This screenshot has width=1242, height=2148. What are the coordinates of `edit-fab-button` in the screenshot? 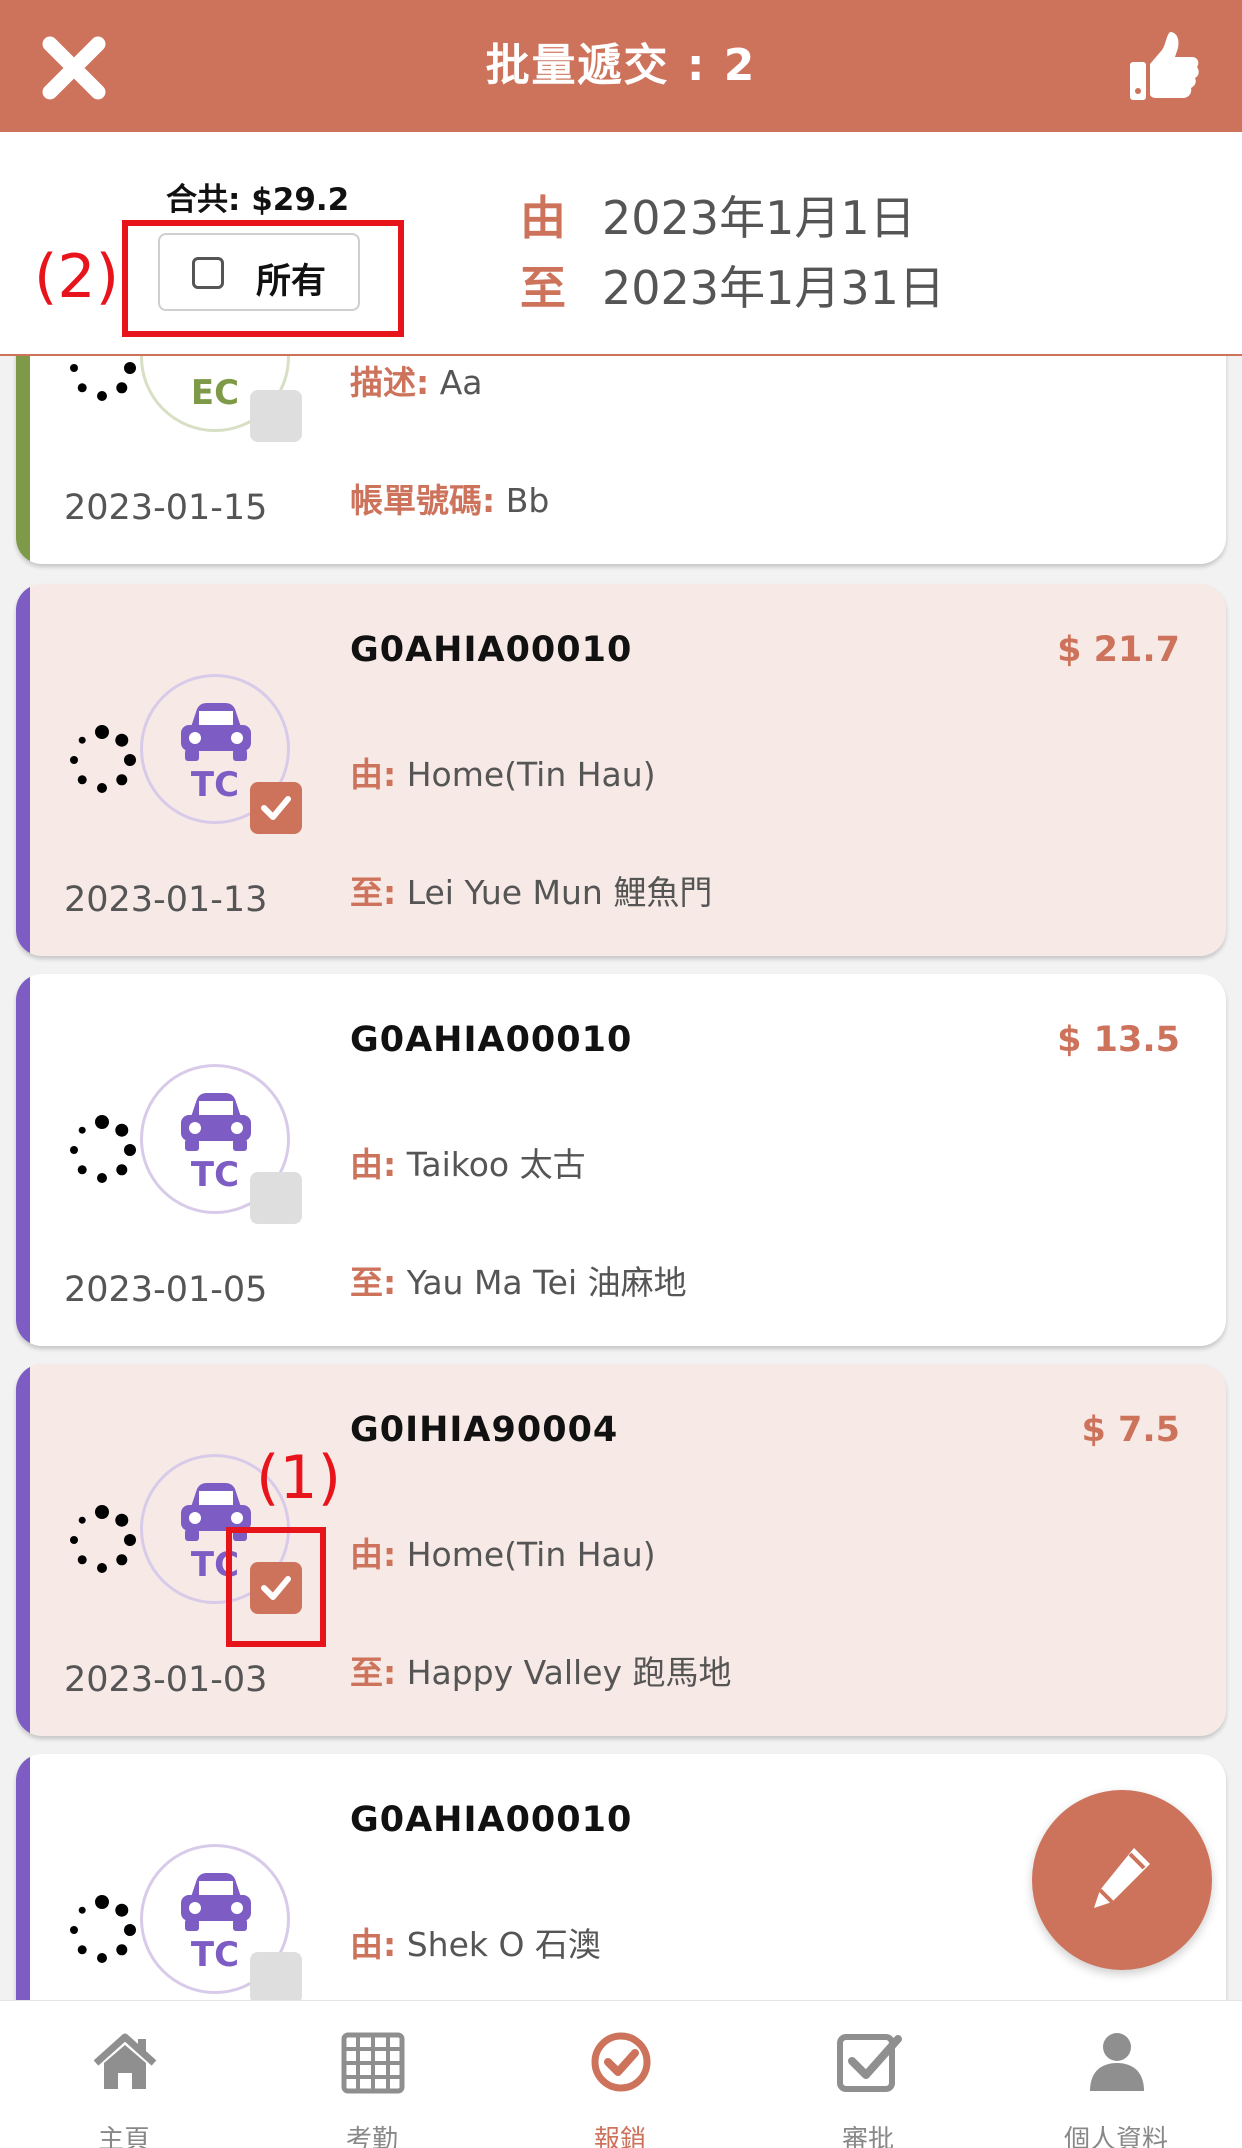 It's located at (1122, 1880).